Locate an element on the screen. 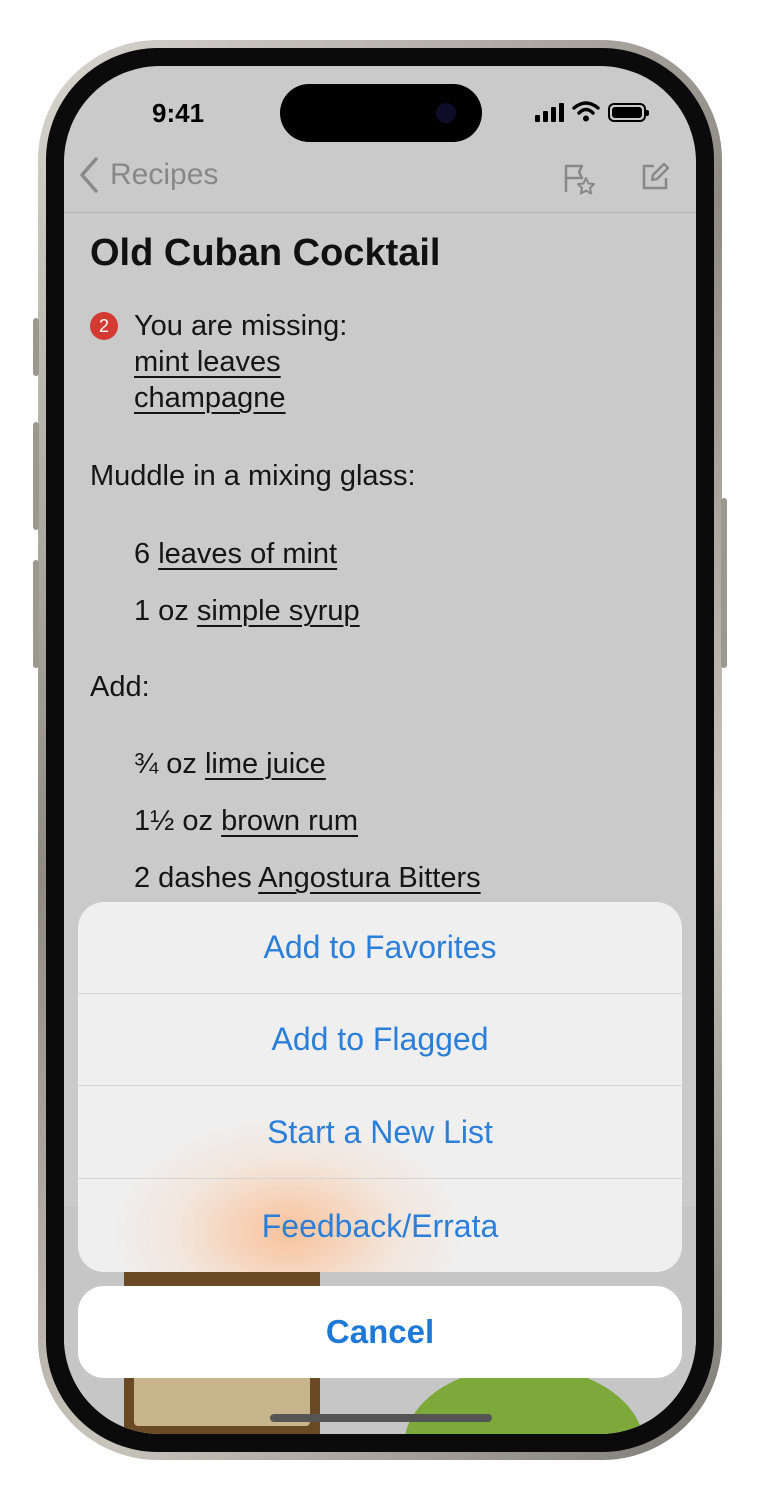 The width and height of the screenshot is (761, 1499). ingredient-link: leaves of mint is located at coordinates (247, 554).